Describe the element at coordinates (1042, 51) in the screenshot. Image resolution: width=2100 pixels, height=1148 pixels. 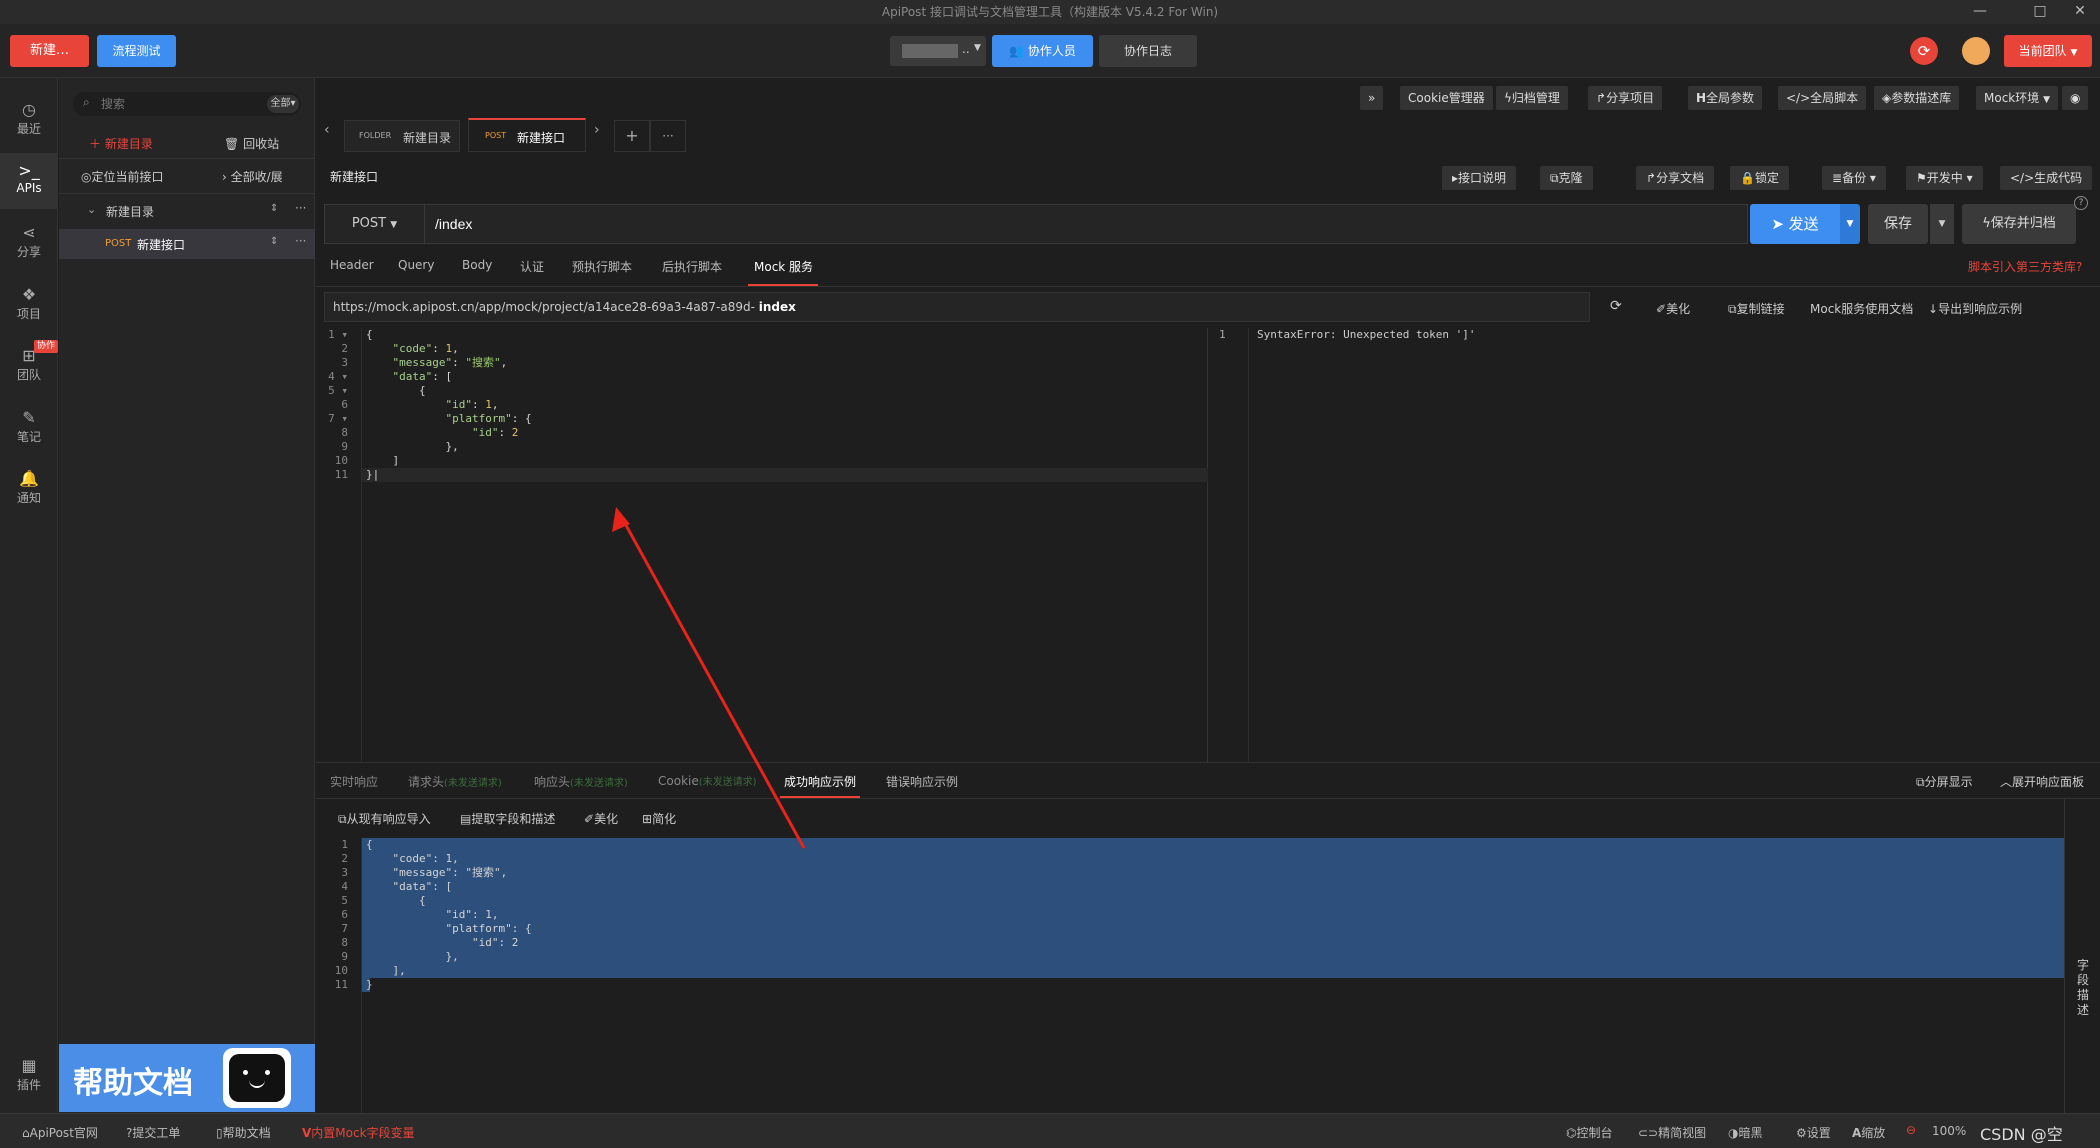
I see `collaborators-button: 👥 协作人员` at that location.